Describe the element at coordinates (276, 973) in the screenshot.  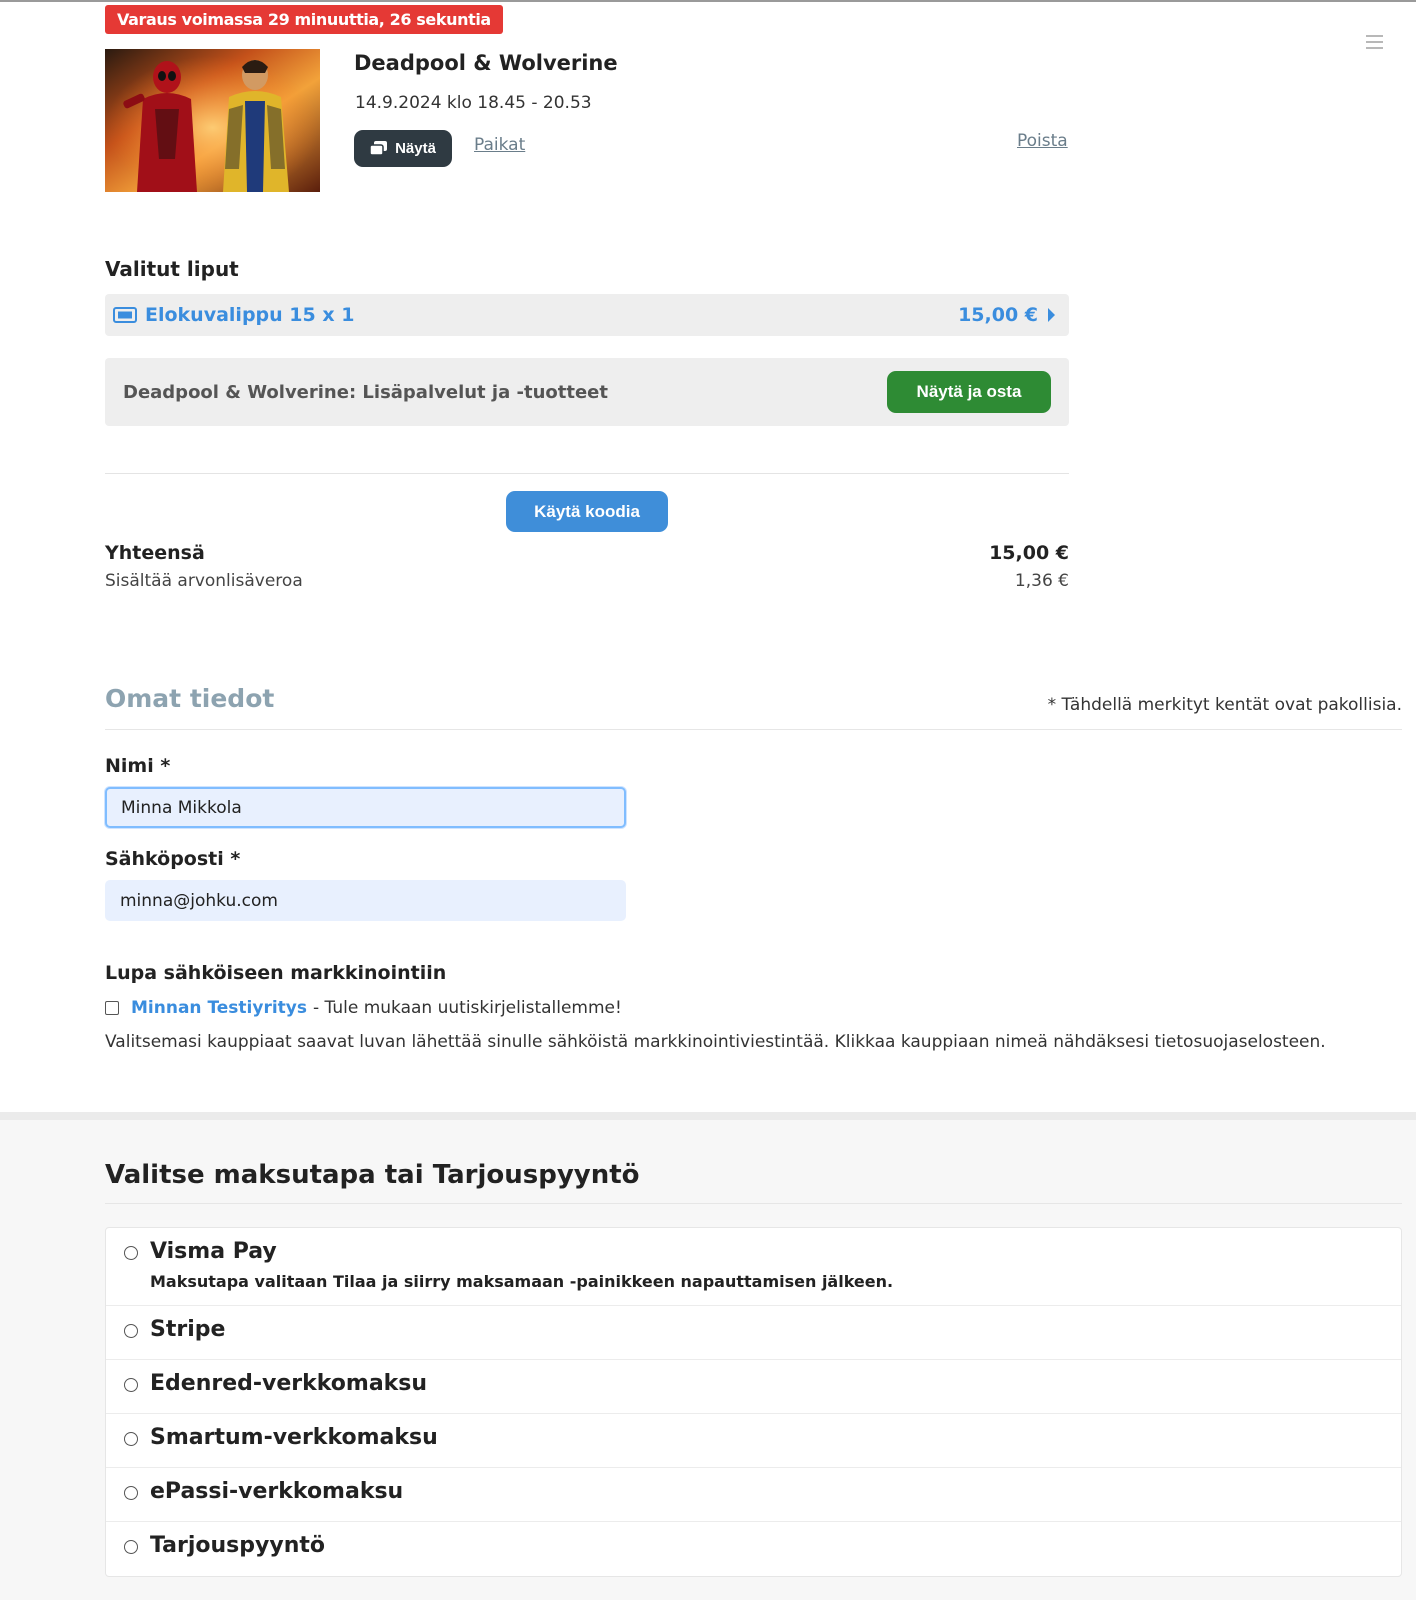
I see `marketing-consent-heading: Lupa sähköiseen markkinointiin` at that location.